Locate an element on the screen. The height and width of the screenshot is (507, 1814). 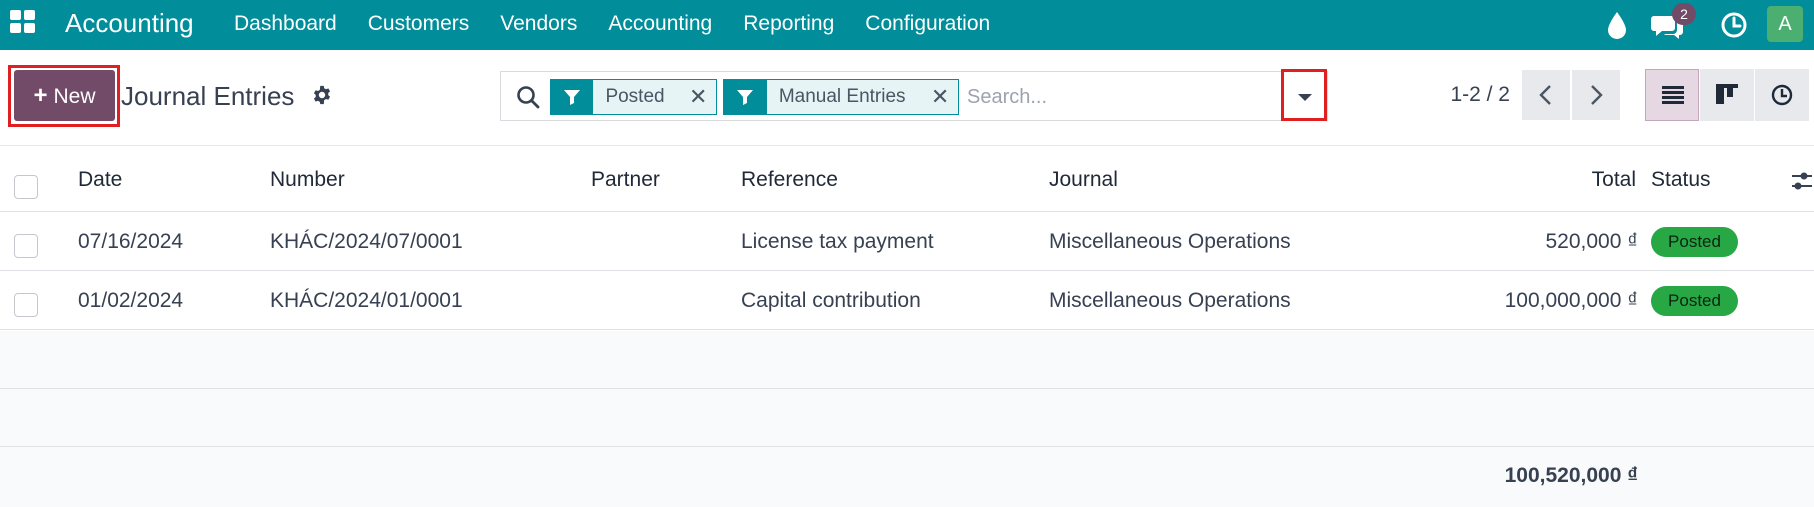
user-avatar: A is located at coordinates (1785, 24).